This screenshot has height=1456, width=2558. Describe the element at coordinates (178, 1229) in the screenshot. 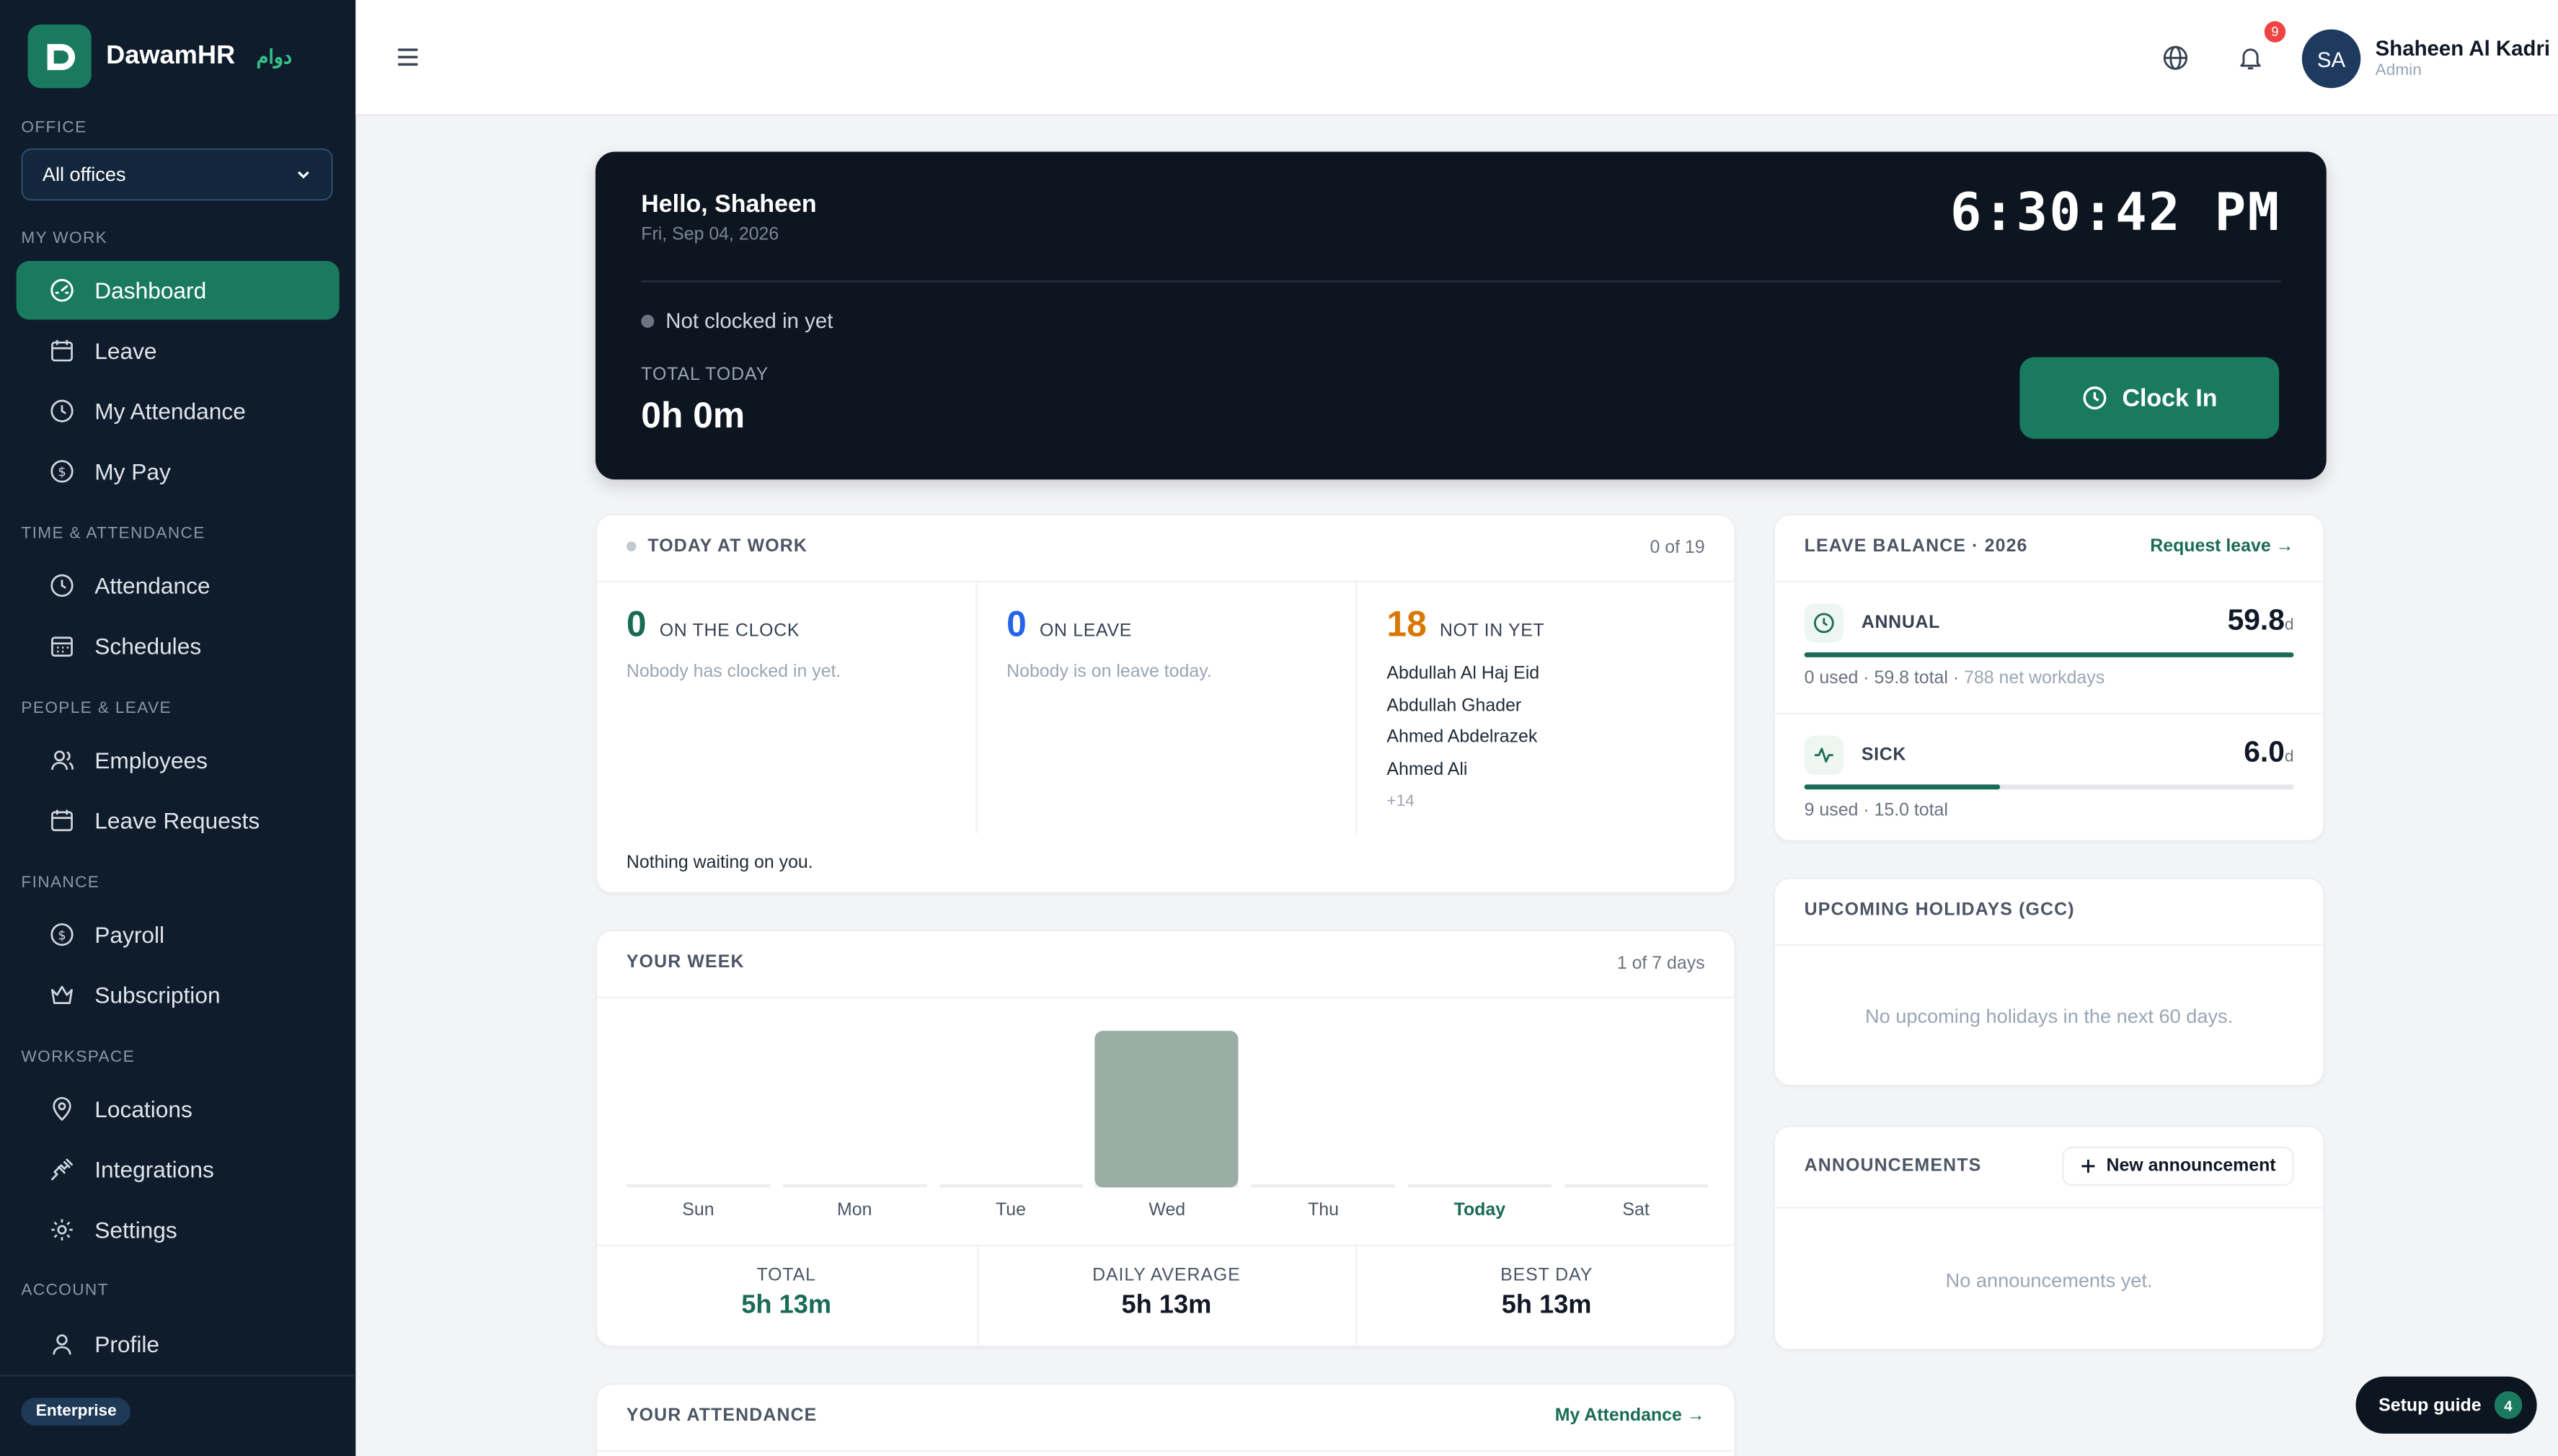

I see `sidebar-item-settings: Settings` at that location.